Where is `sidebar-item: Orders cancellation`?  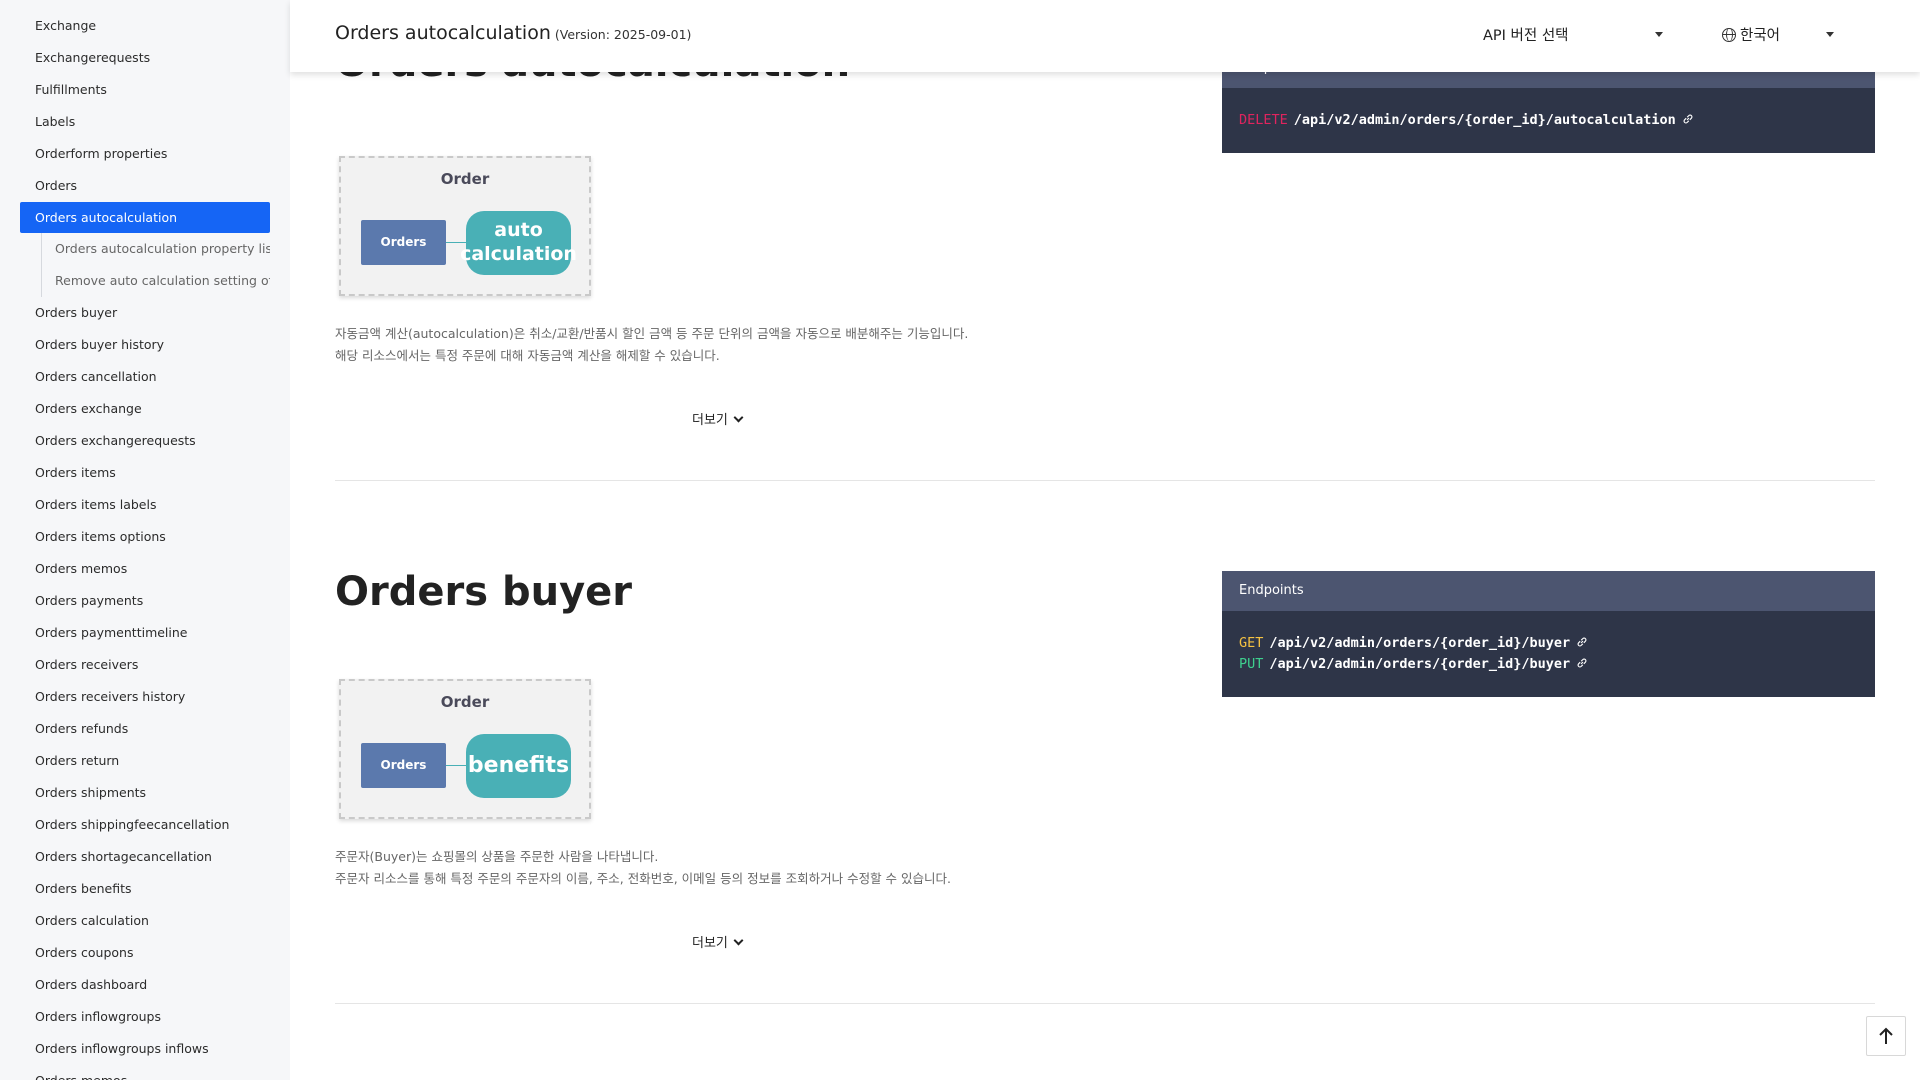
sidebar-item: Orders cancellation is located at coordinates (145, 377).